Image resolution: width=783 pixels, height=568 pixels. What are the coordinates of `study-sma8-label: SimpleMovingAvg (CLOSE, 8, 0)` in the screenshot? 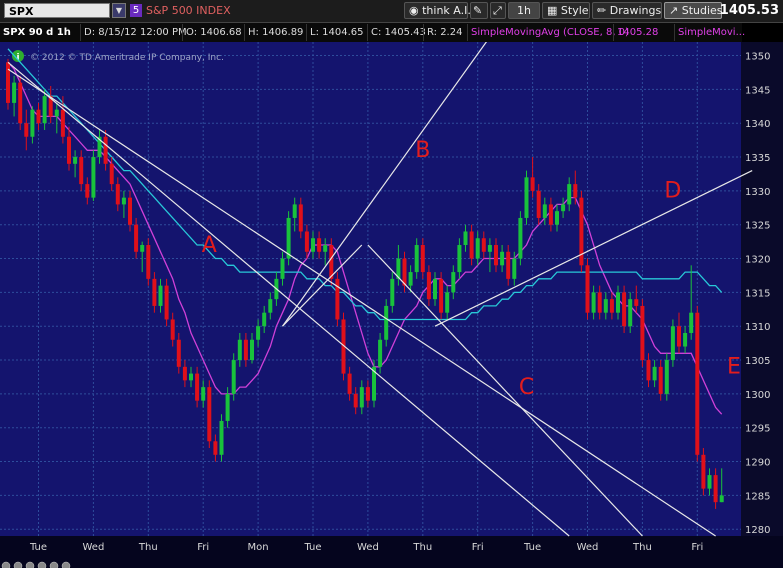 It's located at (548, 32).